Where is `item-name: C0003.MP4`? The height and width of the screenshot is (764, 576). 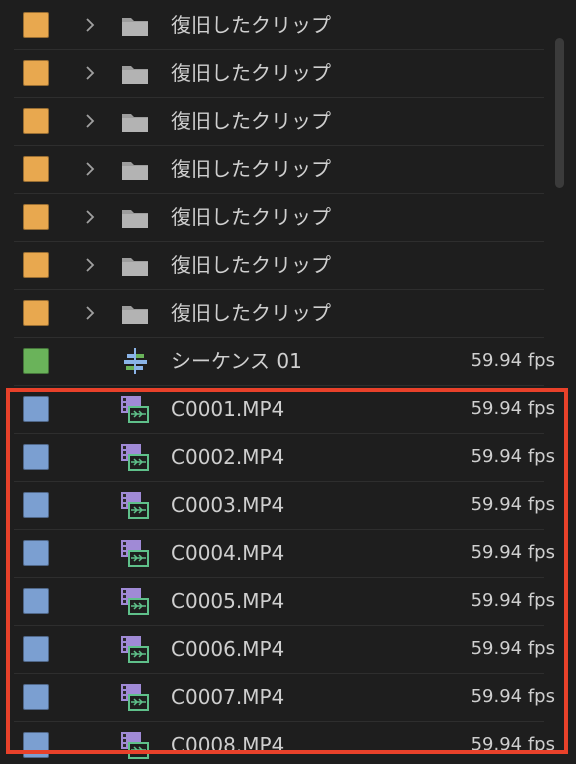 item-name: C0003.MP4 is located at coordinates (228, 505).